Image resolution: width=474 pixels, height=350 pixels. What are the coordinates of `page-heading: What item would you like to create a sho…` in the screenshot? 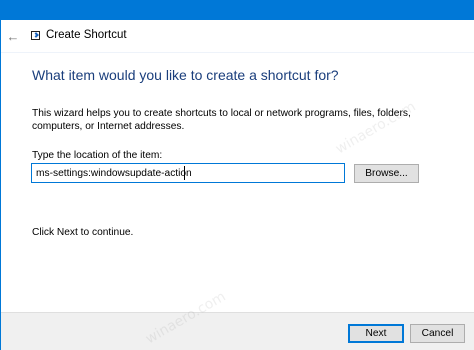 It's located at (185, 75).